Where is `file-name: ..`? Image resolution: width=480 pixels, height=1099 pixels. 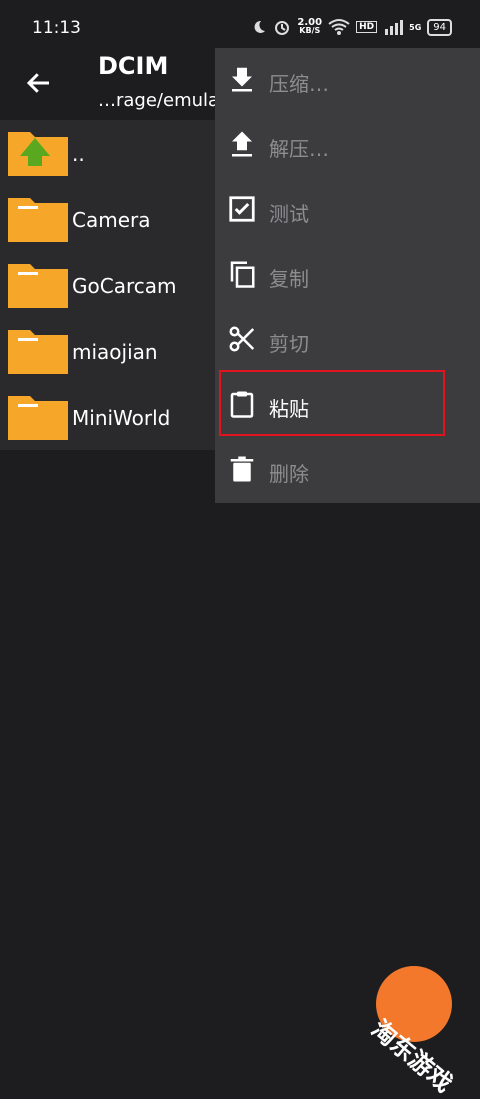
file-name: .. is located at coordinates (78, 154).